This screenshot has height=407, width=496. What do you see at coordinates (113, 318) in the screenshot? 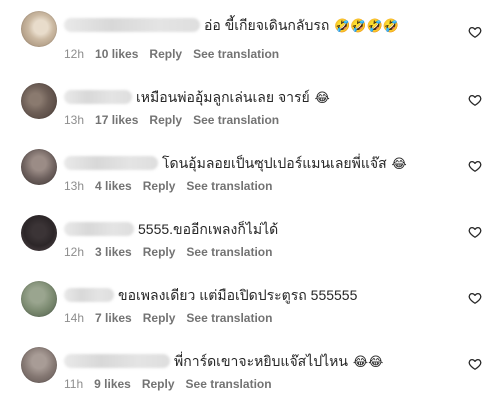
I see `likes-count: 7 likes` at bounding box center [113, 318].